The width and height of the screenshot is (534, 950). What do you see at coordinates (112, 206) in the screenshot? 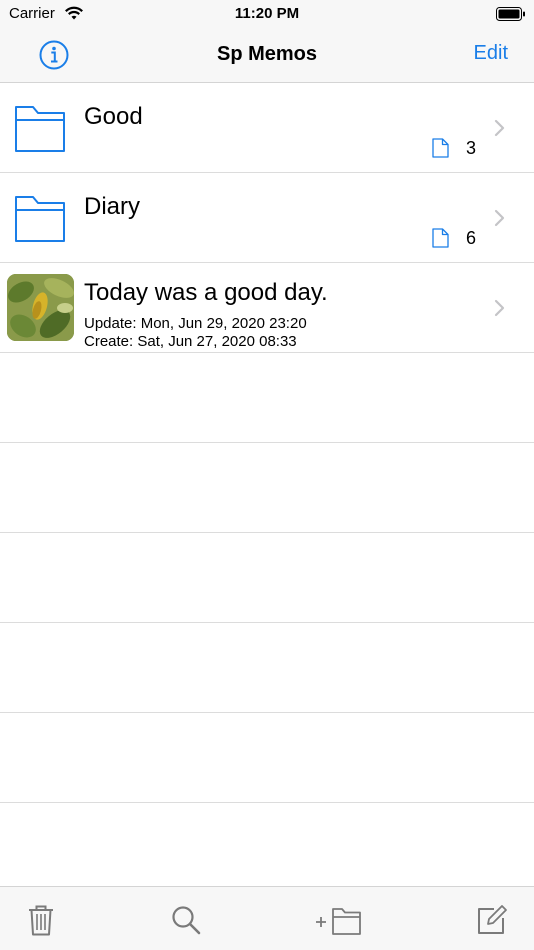
I see `folder-name: Diary` at bounding box center [112, 206].